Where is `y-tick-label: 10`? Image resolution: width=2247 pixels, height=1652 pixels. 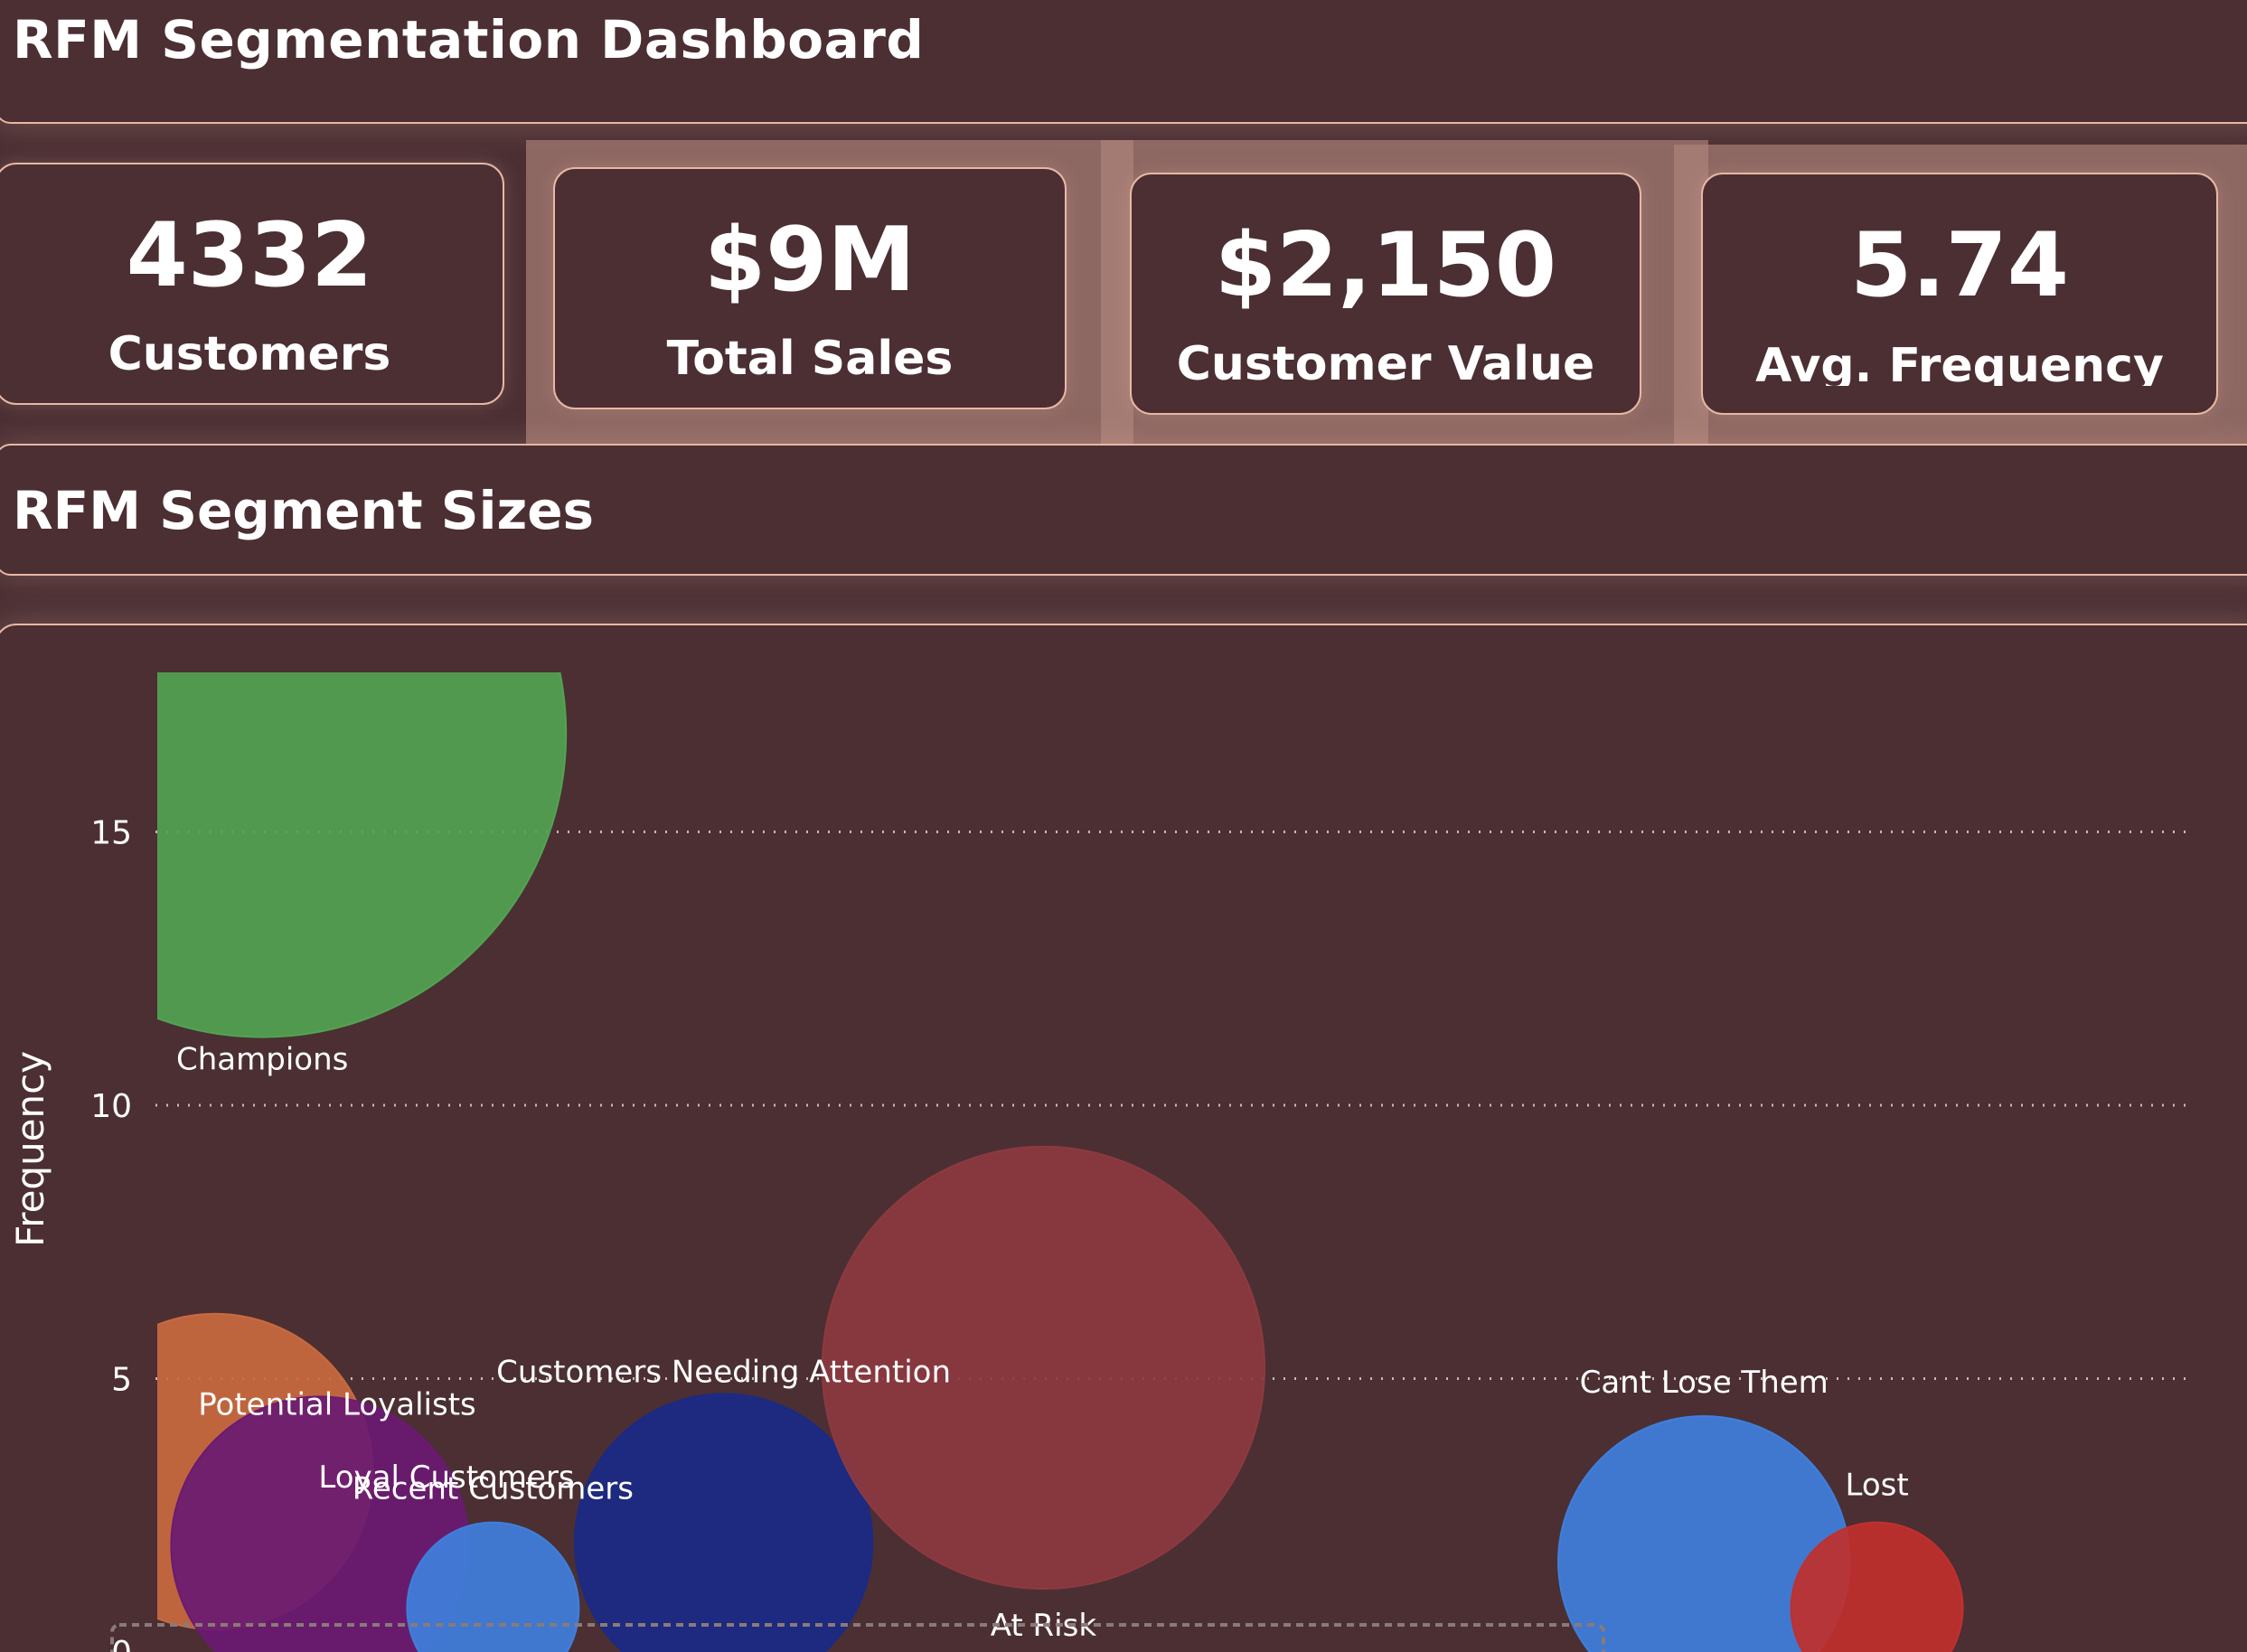
y-tick-label: 10 is located at coordinates (111, 1106).